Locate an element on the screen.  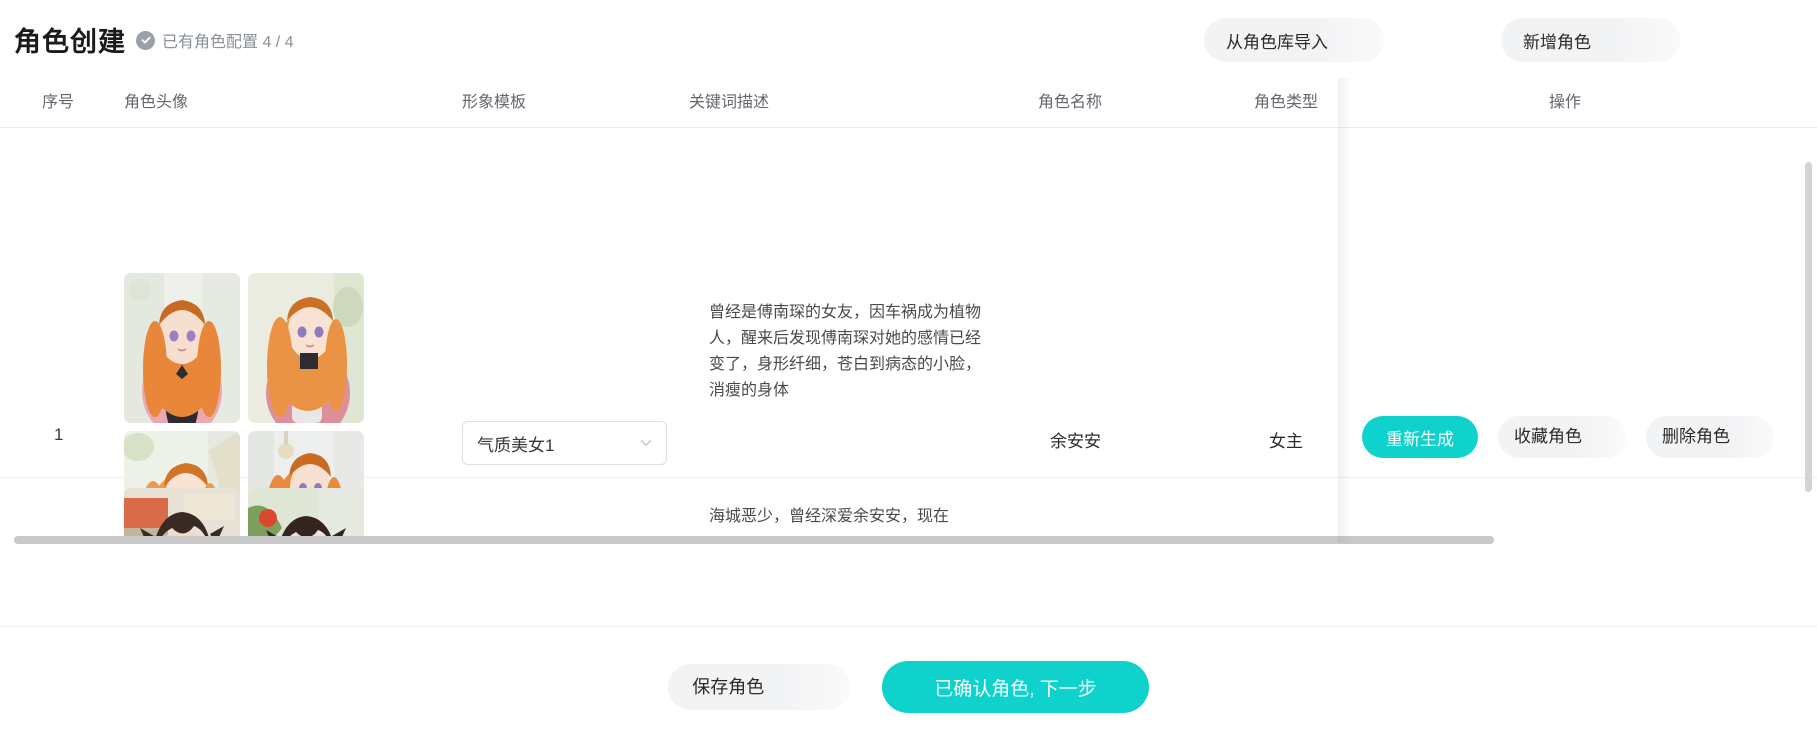
config-status: 已有角色配置 4 / 4 is located at coordinates (215, 40).